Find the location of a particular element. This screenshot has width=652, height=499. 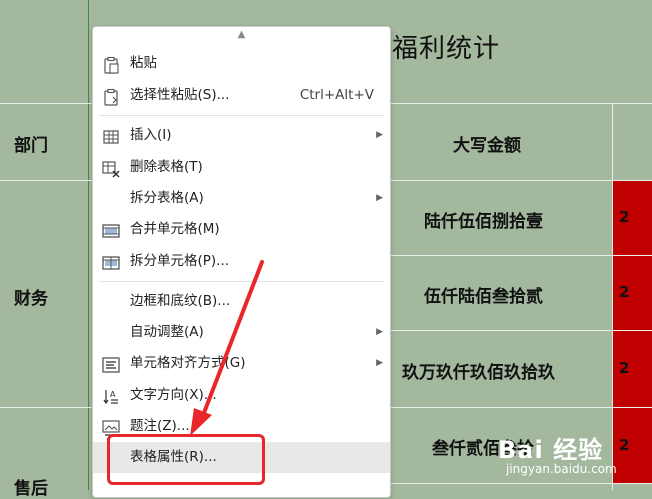

watermark-url: jingyan.baidu.com is located at coordinates (561, 469).